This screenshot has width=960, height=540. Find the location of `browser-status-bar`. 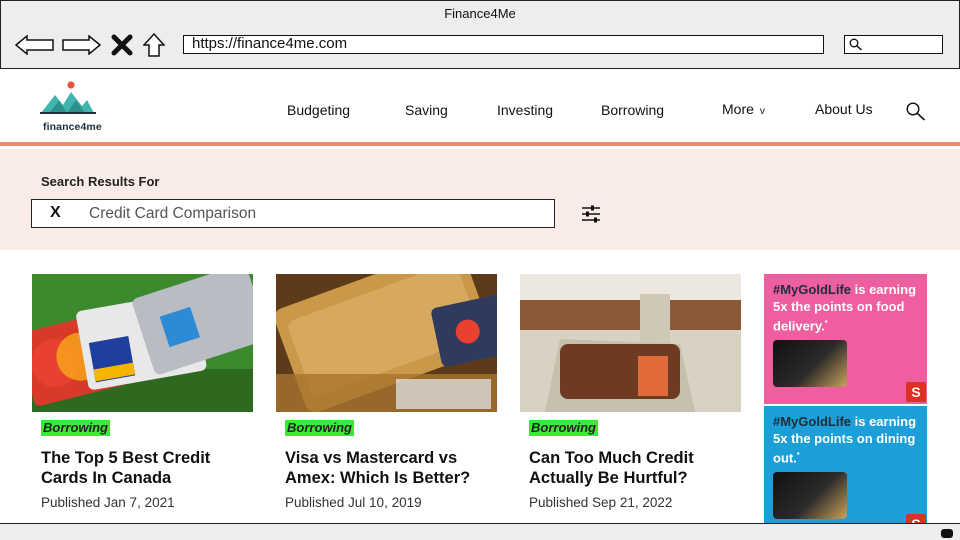

browser-status-bar is located at coordinates (480, 531).